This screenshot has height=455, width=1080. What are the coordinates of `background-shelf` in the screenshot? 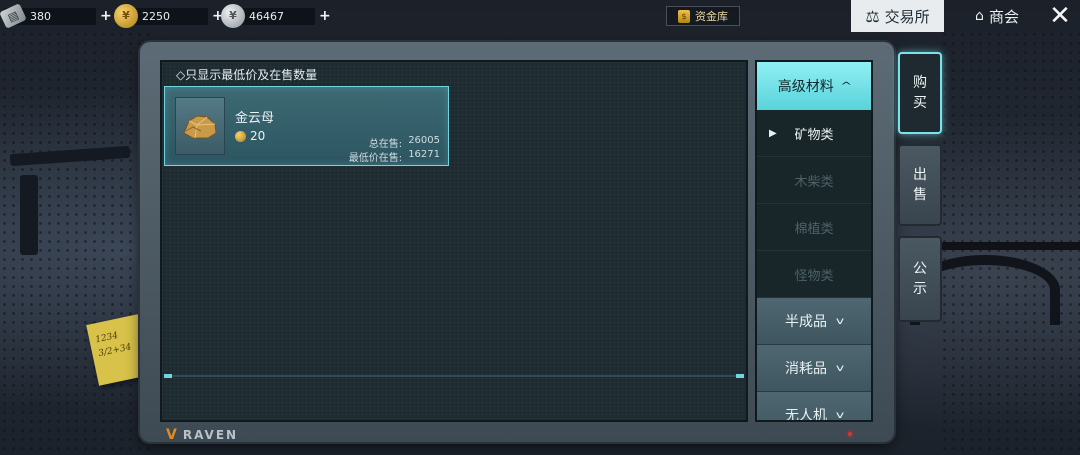 It's located at (1005, 246).